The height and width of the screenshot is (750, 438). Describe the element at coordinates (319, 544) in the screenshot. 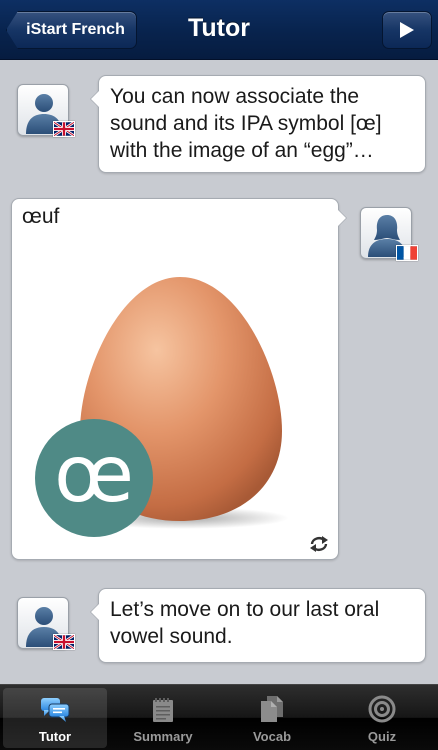

I see `repeat-icon` at that location.